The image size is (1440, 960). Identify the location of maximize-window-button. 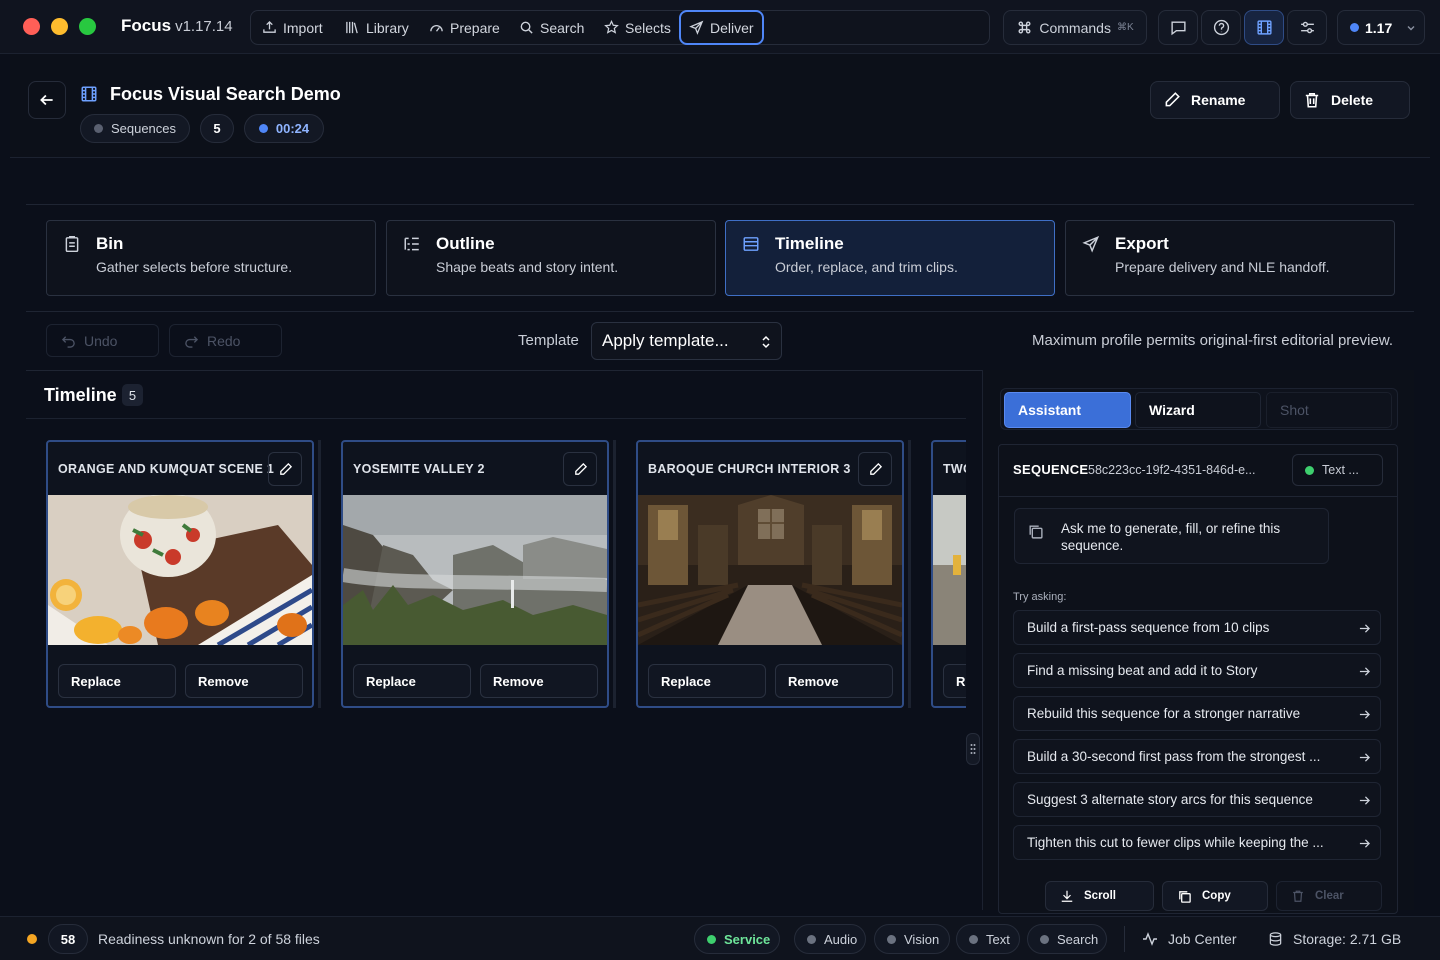
(87, 26).